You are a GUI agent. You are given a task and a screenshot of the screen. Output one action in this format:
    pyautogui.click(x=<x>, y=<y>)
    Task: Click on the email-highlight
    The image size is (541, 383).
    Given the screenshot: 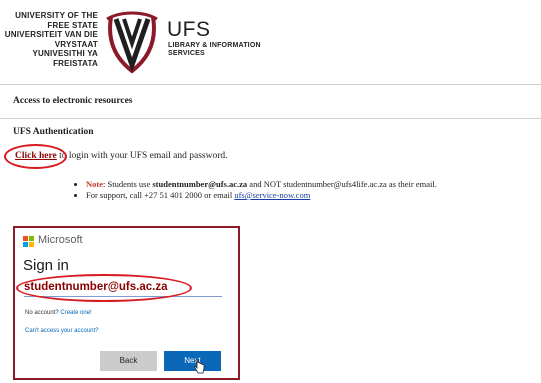 What is the action you would take?
    pyautogui.click(x=104, y=288)
    